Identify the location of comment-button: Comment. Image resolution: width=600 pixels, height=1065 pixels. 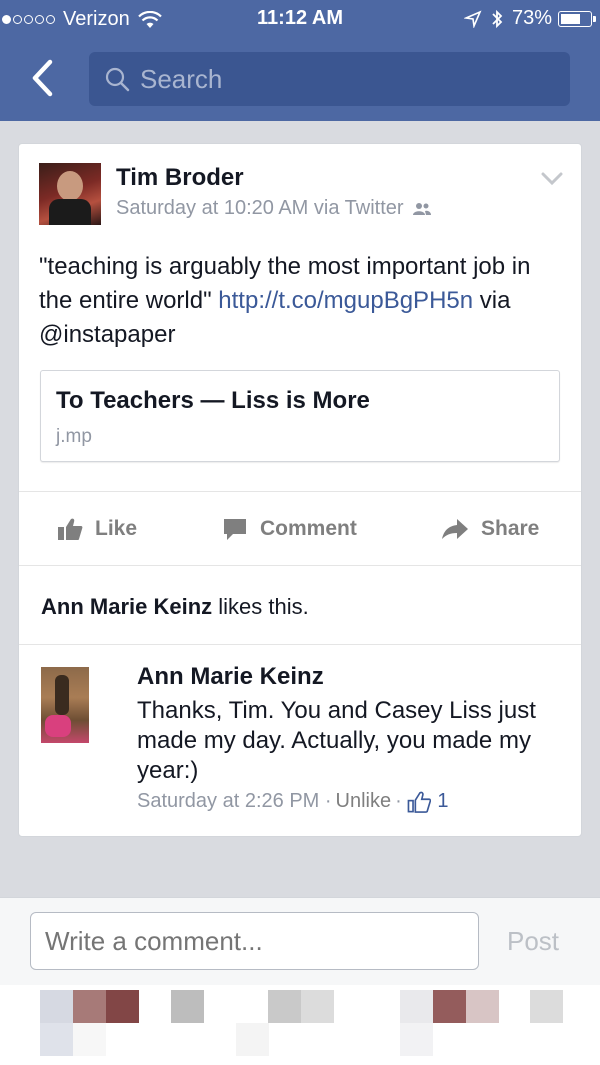
(289, 529).